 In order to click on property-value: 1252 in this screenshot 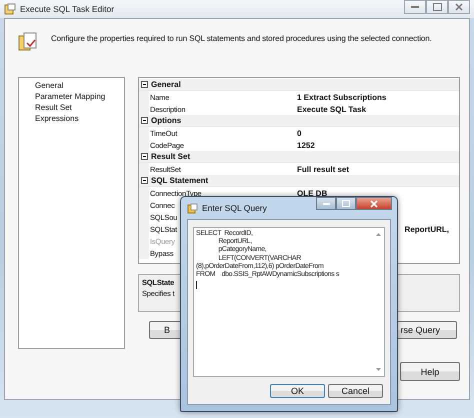, I will do `click(306, 145)`.